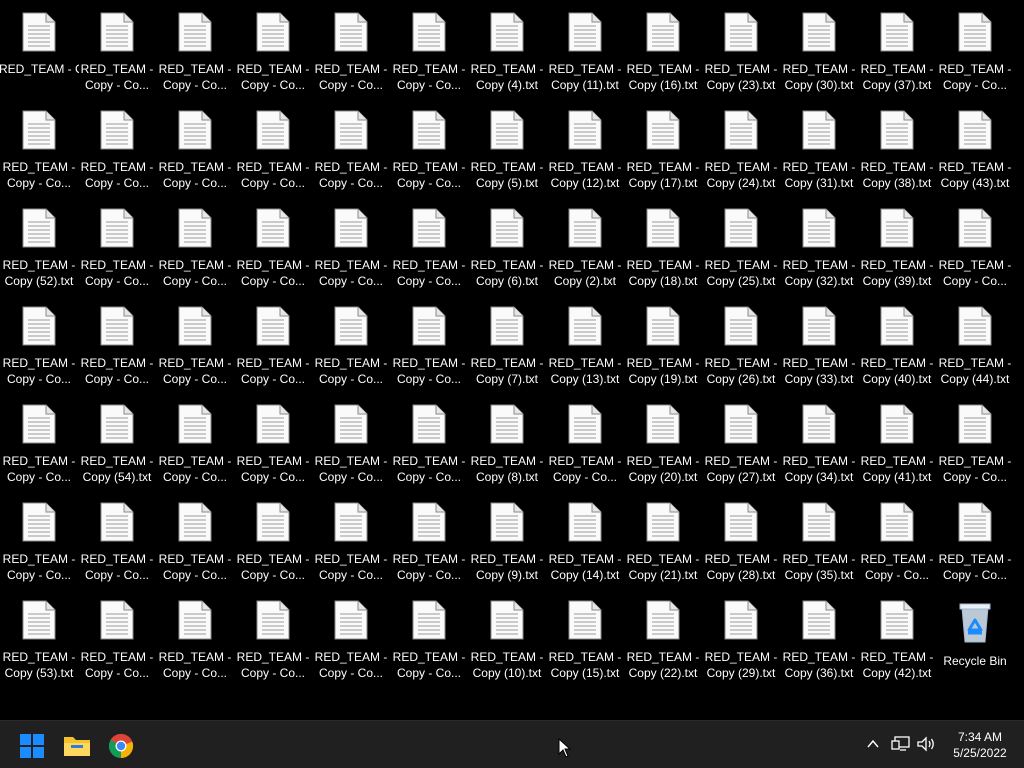 The image size is (1024, 768). Describe the element at coordinates (741, 541) in the screenshot. I see `desktop-file: RED_TEAM - Copy (28).txt` at that location.